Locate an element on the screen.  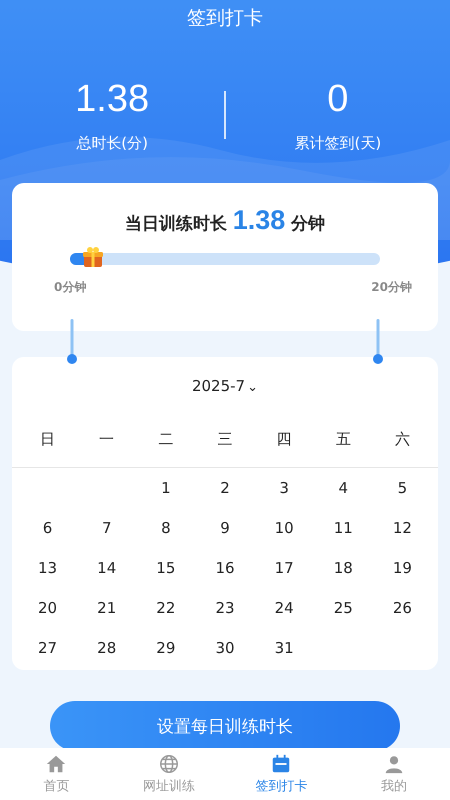
calendar-day: 27 is located at coordinates (48, 648).